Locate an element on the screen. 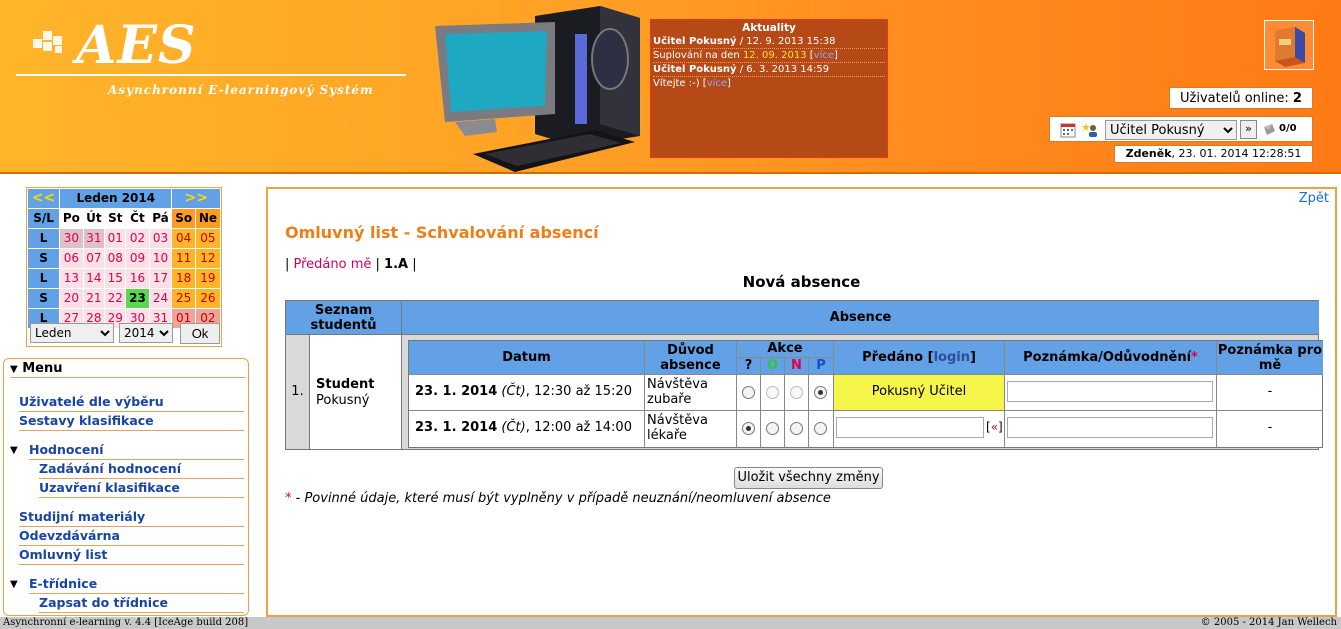  calendar-year-select: 2014 is located at coordinates (146, 333).